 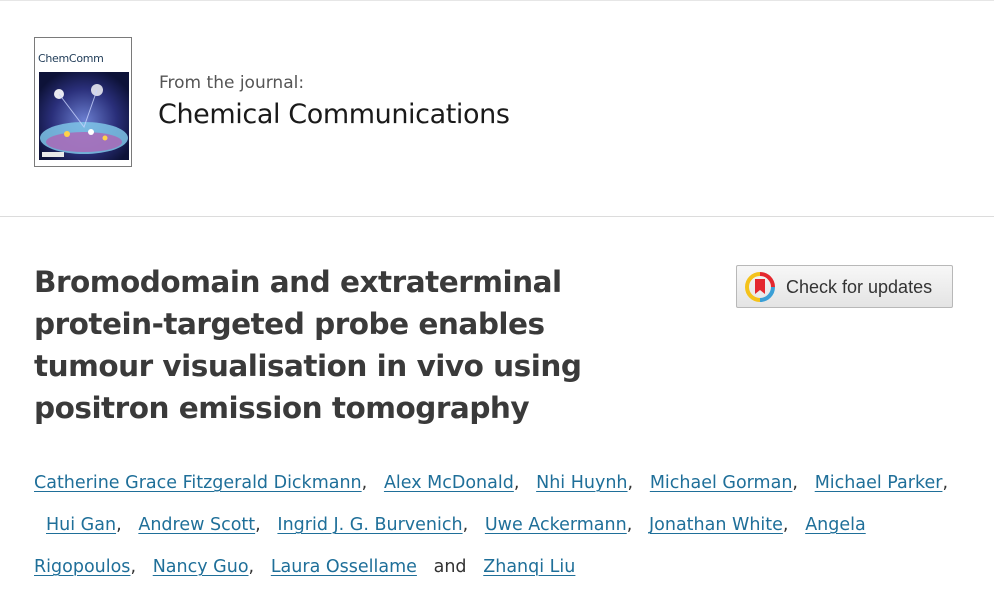 I want to click on article-title-line: Bromodomain and extraterminal, so click(x=298, y=282).